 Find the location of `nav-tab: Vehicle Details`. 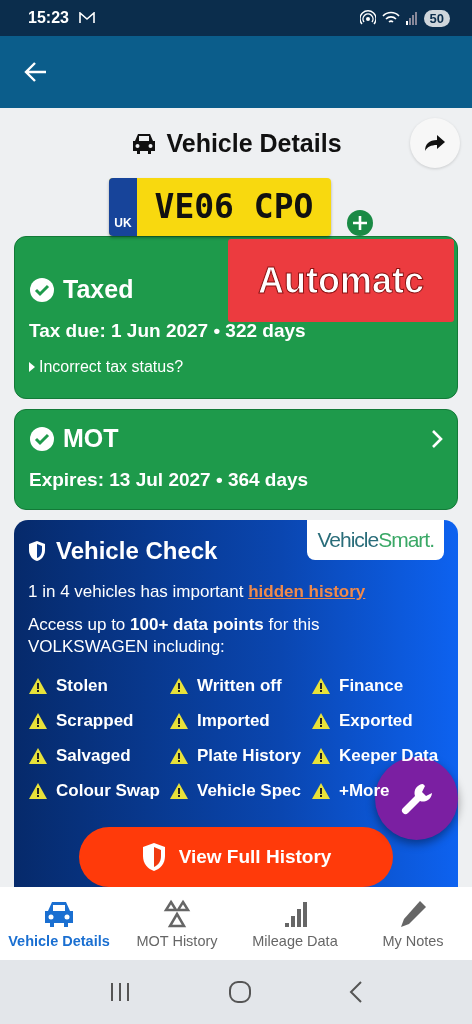

nav-tab: Vehicle Details is located at coordinates (59, 923).